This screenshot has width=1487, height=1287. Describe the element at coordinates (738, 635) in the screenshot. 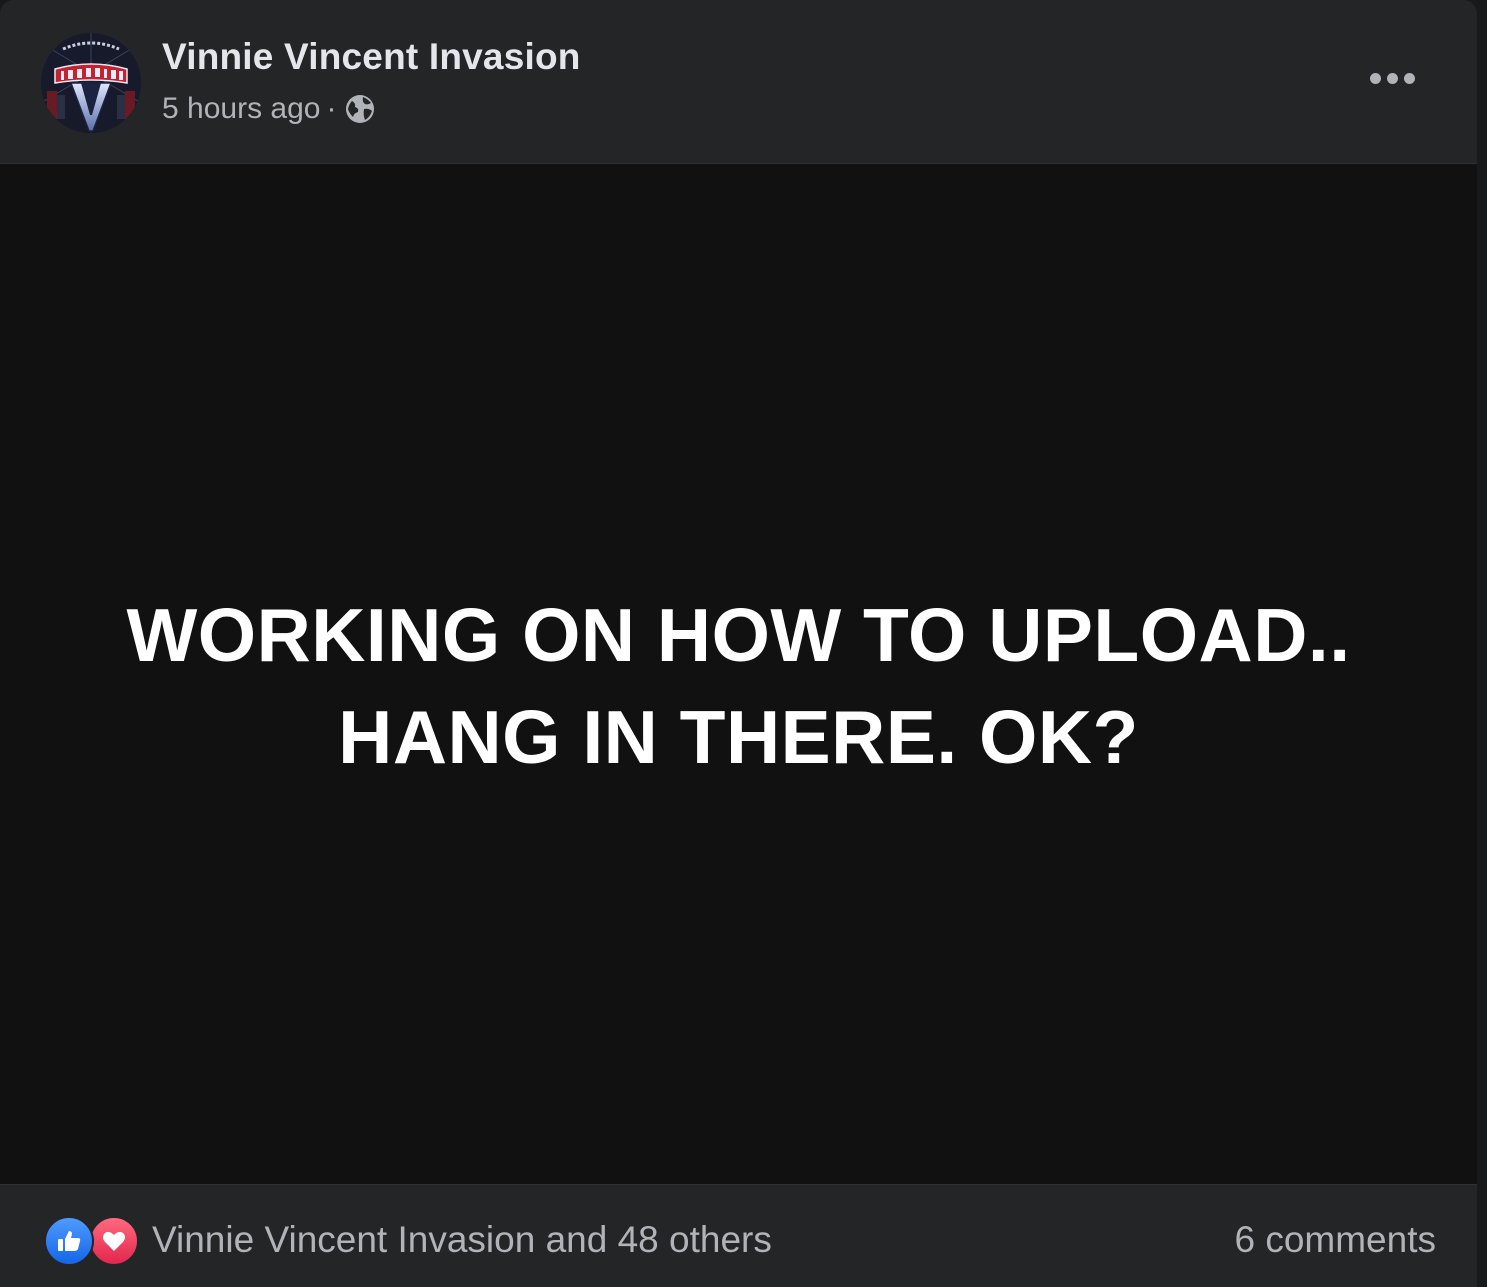

I see `media-text-line-1: WORKING ON HOW TO UPLOAD..` at that location.